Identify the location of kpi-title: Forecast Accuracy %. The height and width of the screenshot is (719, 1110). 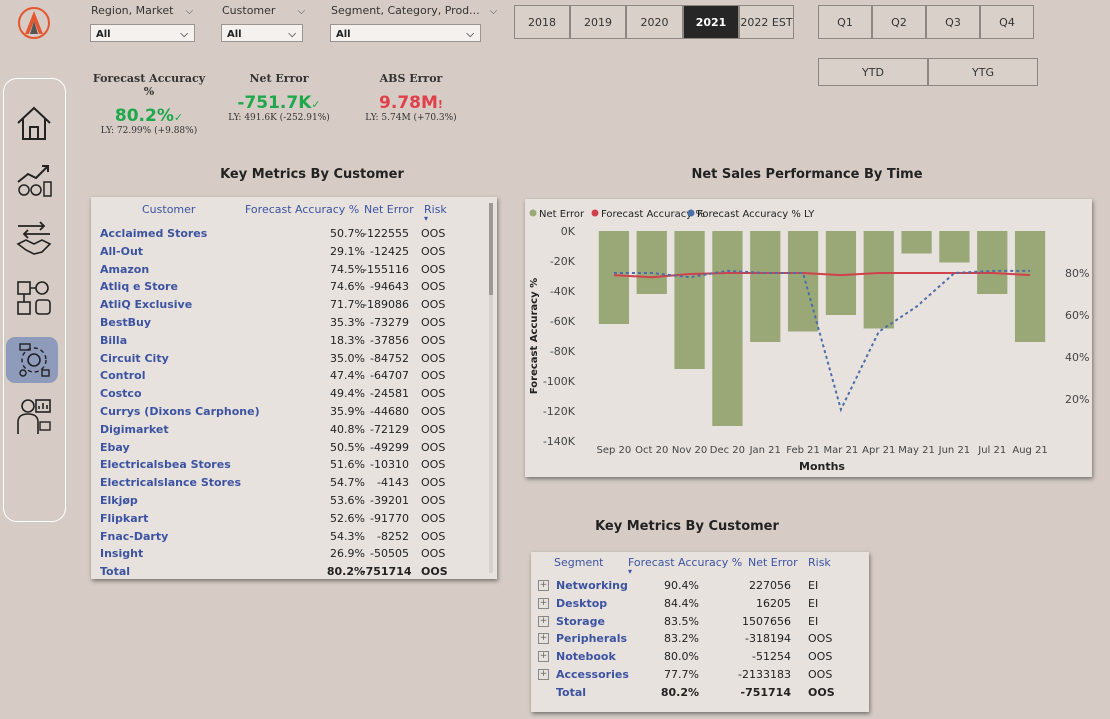
(149, 85).